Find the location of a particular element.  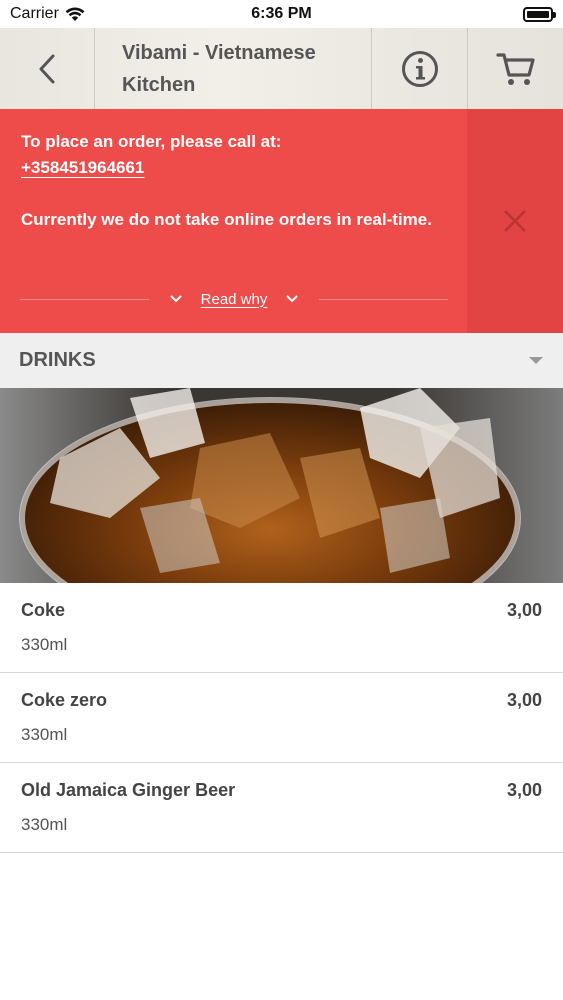

read-why-link: Read why is located at coordinates (234, 299).